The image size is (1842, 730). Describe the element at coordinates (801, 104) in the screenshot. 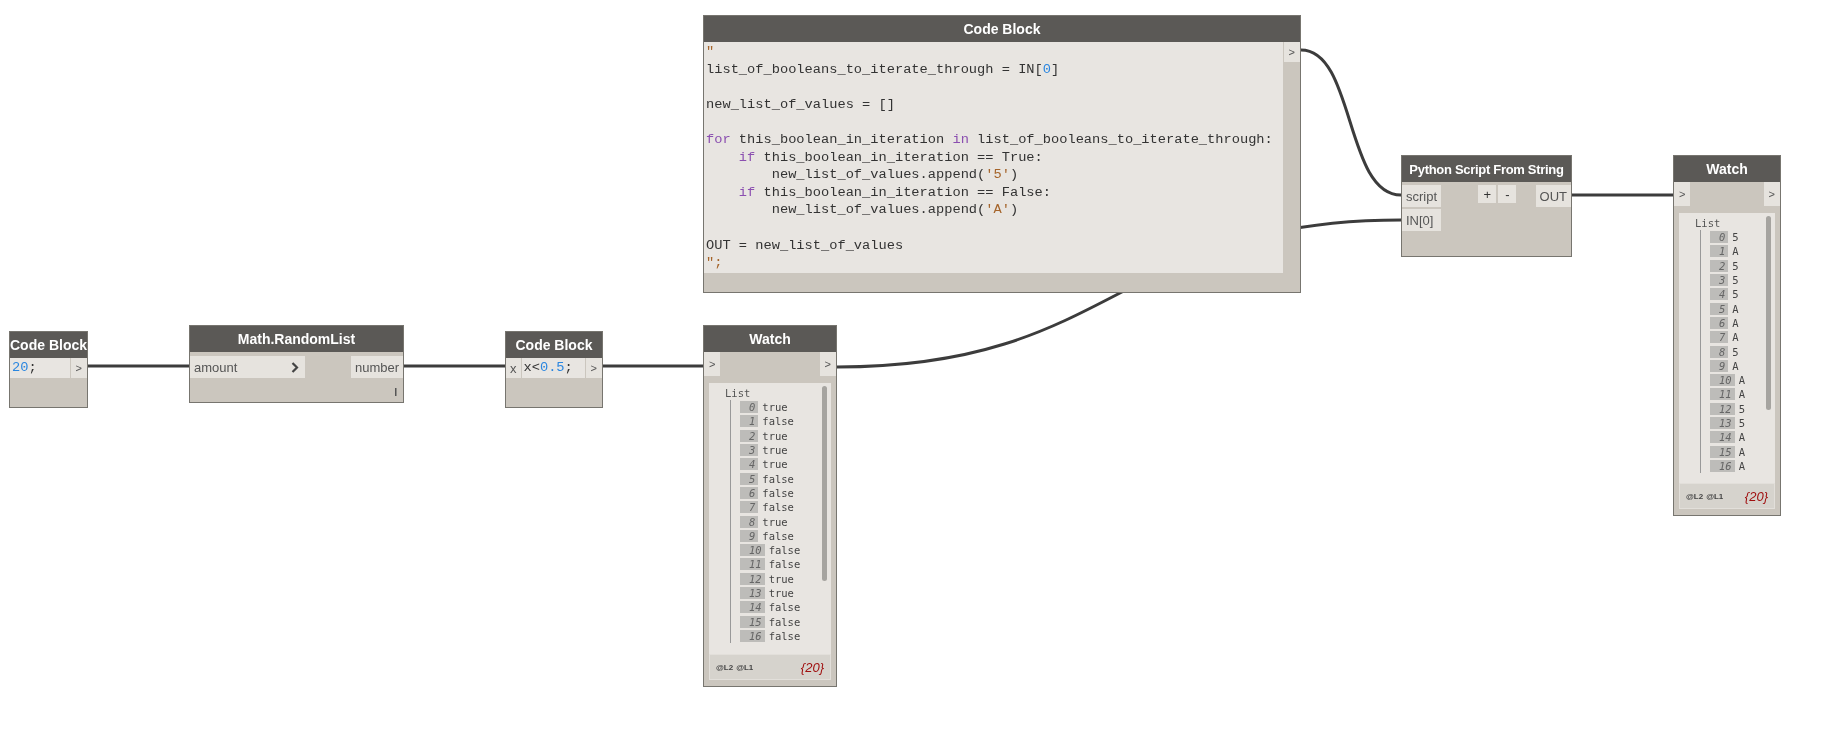

I see `code-line: new_list_of_values = []` at that location.